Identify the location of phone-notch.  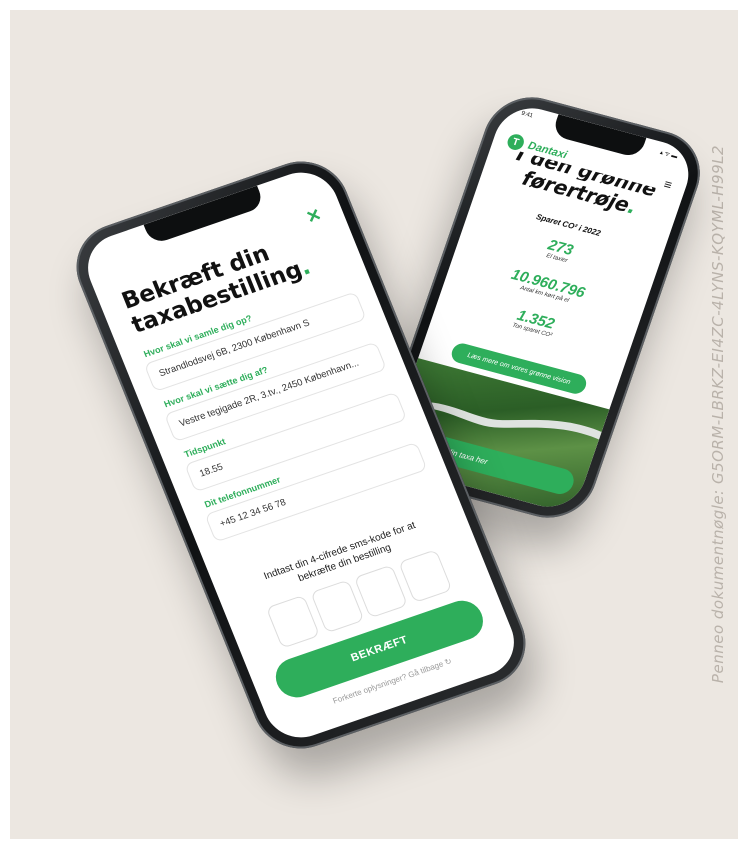
(204, 215).